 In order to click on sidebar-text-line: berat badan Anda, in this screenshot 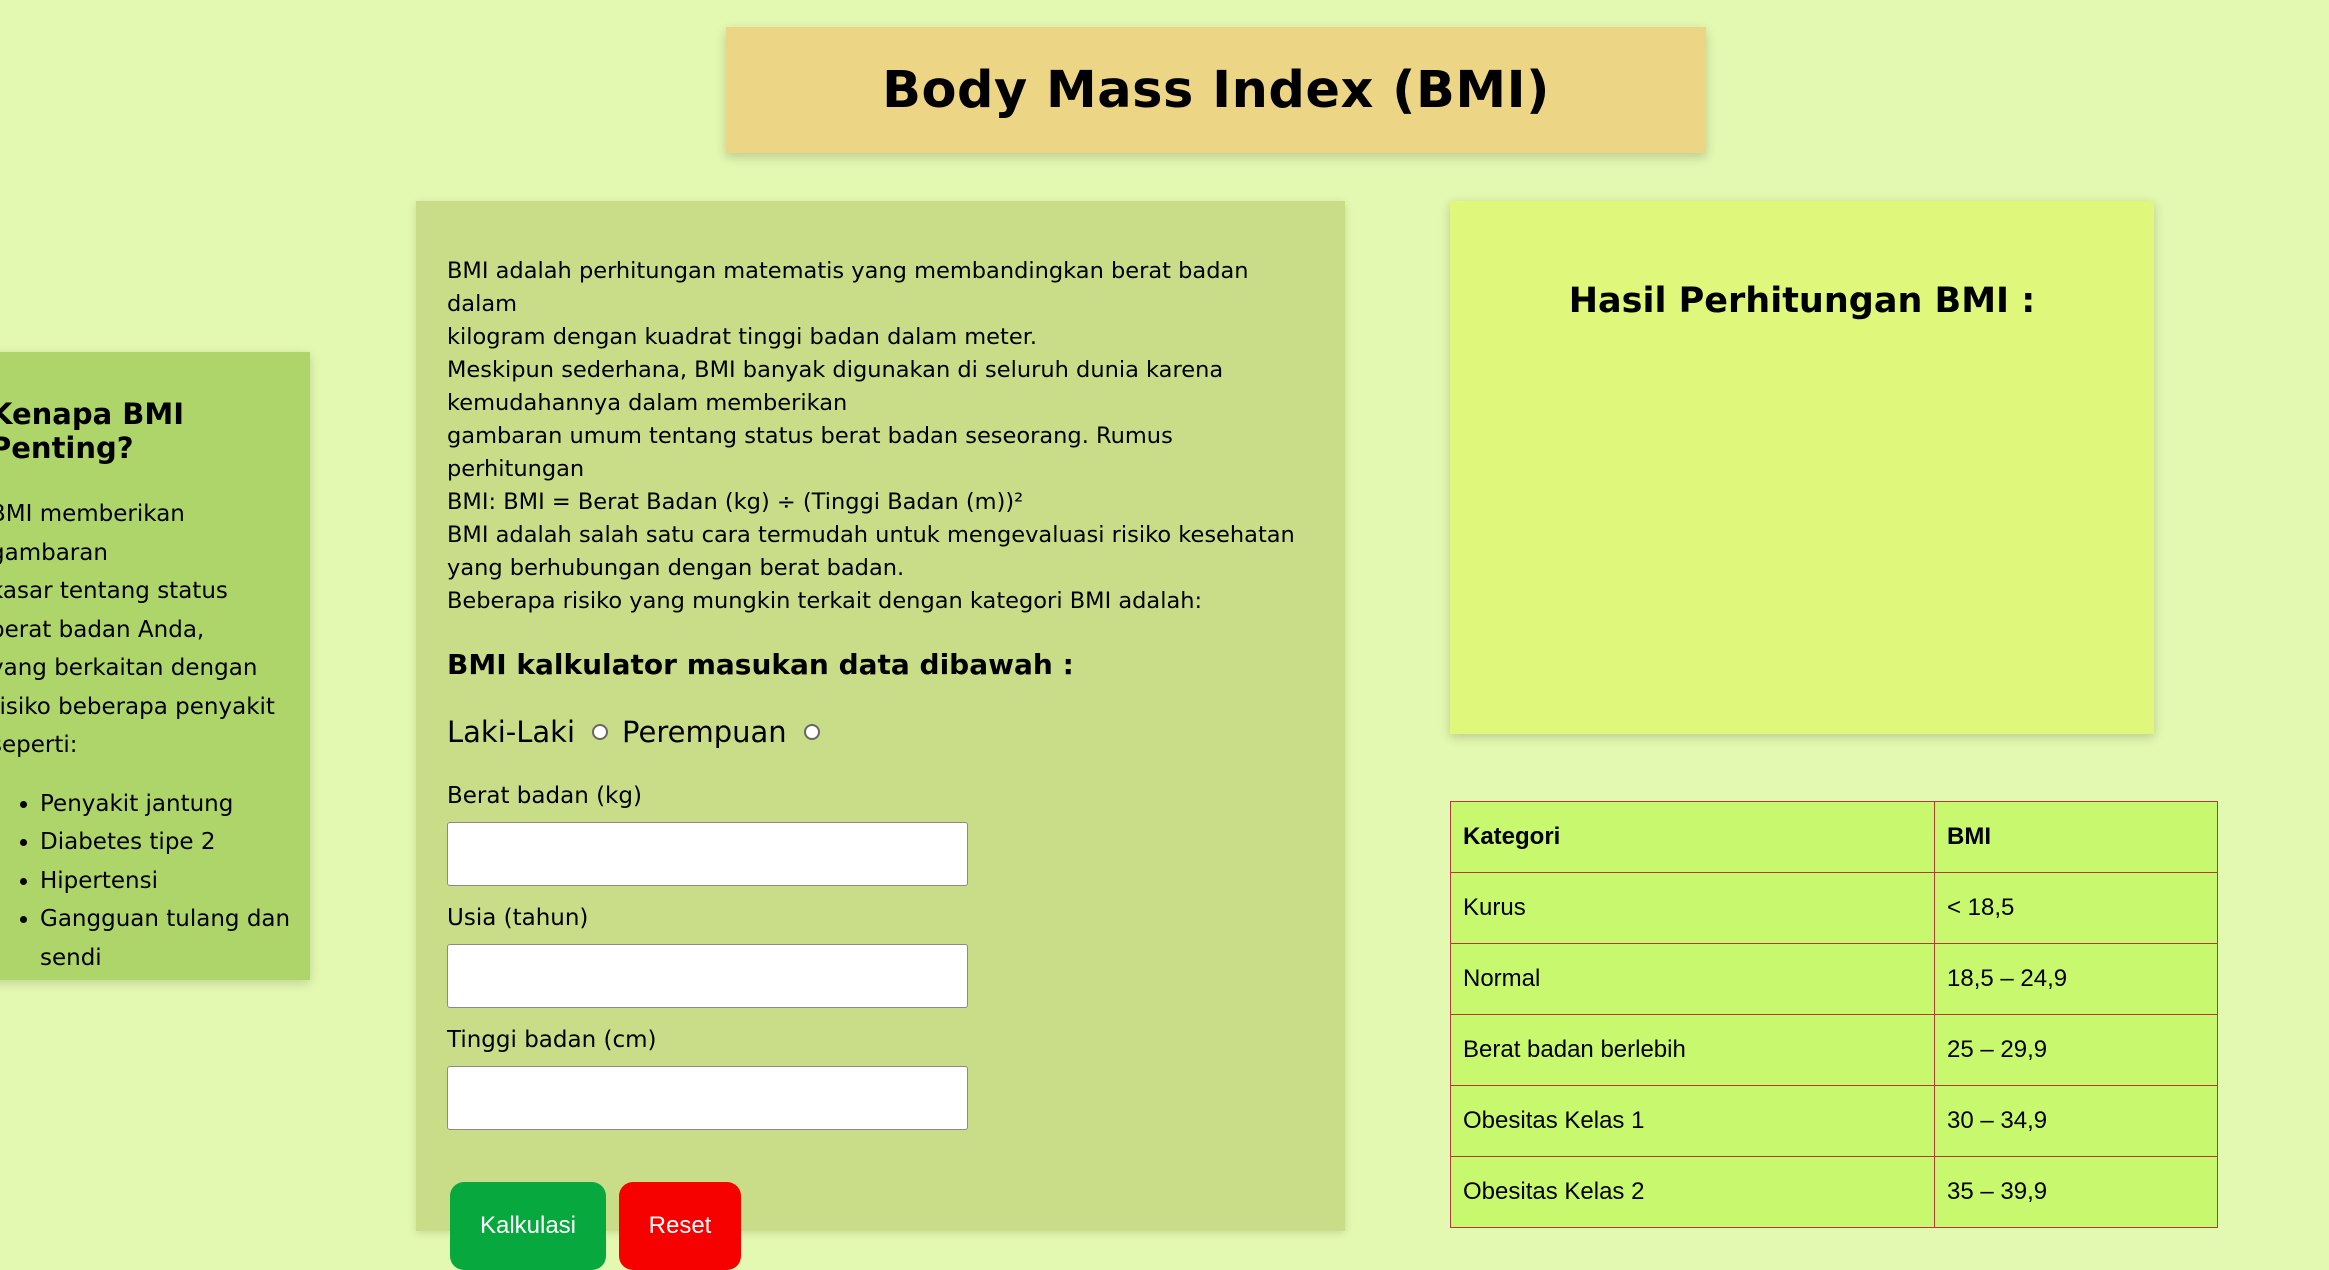, I will do `click(102, 629)`.